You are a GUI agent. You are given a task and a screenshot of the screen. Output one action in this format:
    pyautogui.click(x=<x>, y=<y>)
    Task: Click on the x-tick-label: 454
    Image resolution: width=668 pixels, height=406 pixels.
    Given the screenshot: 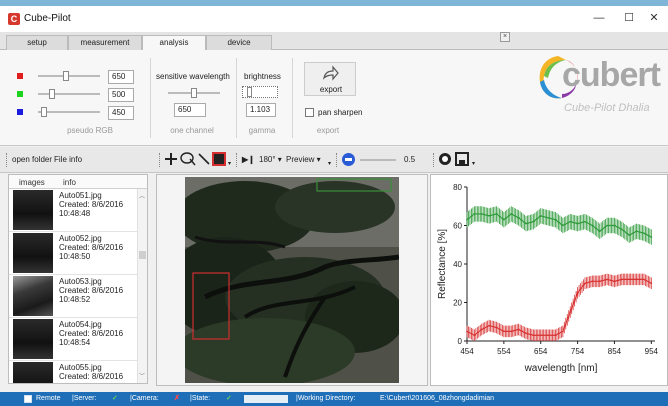 What is the action you would take?
    pyautogui.click(x=467, y=351)
    